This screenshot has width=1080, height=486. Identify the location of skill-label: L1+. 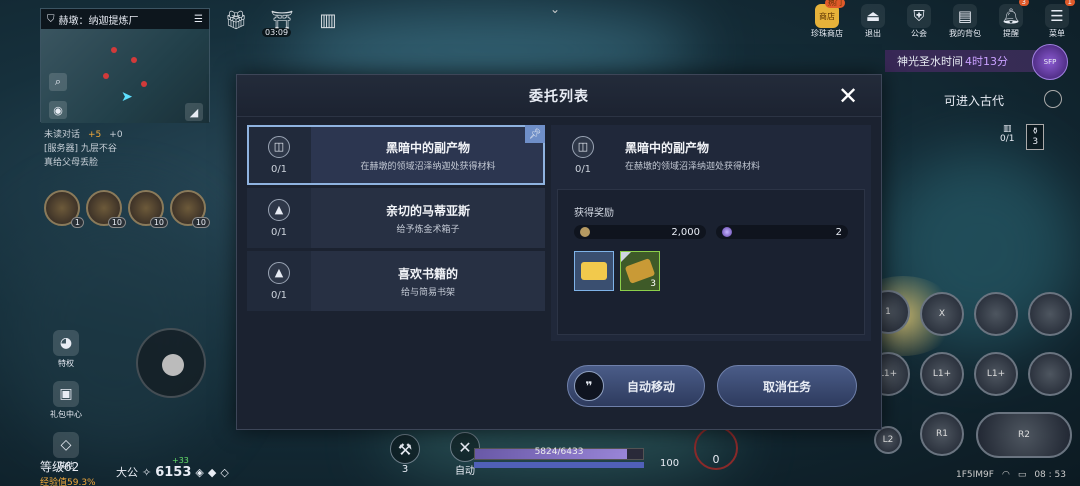
(942, 374).